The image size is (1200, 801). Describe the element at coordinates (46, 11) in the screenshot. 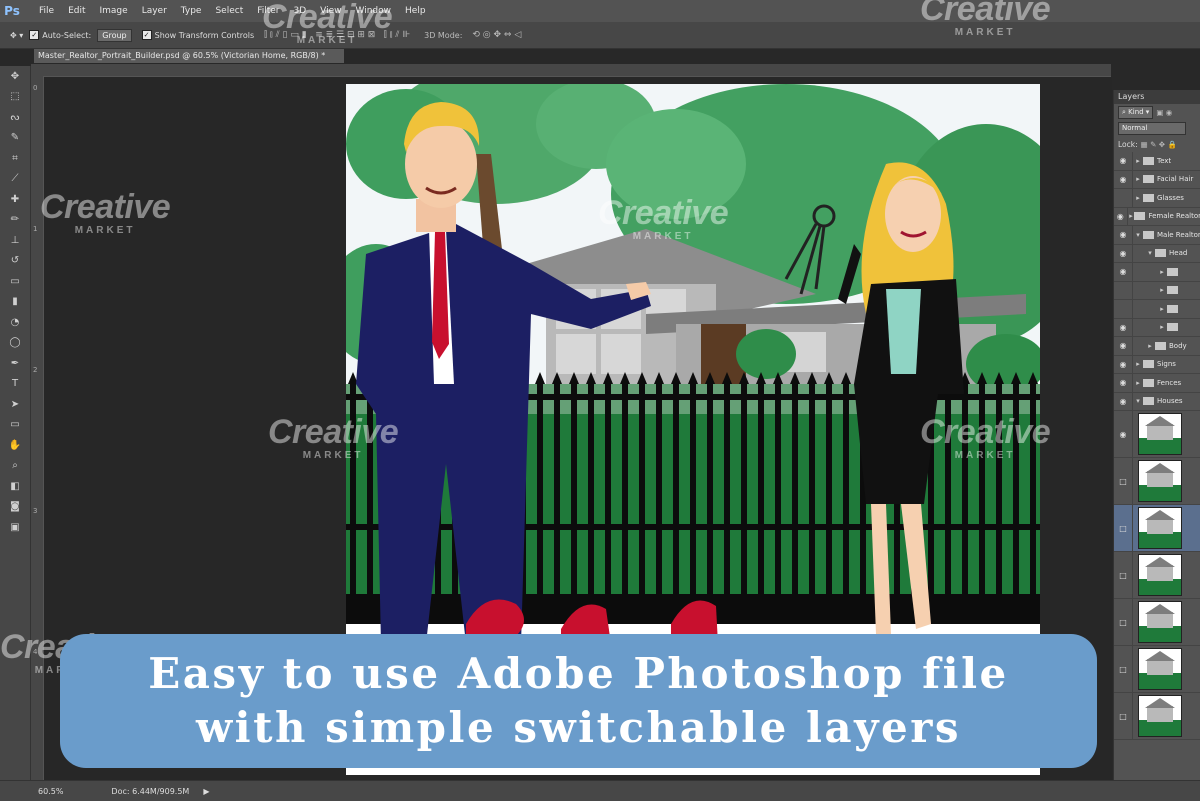

I see `menu-file: File` at that location.